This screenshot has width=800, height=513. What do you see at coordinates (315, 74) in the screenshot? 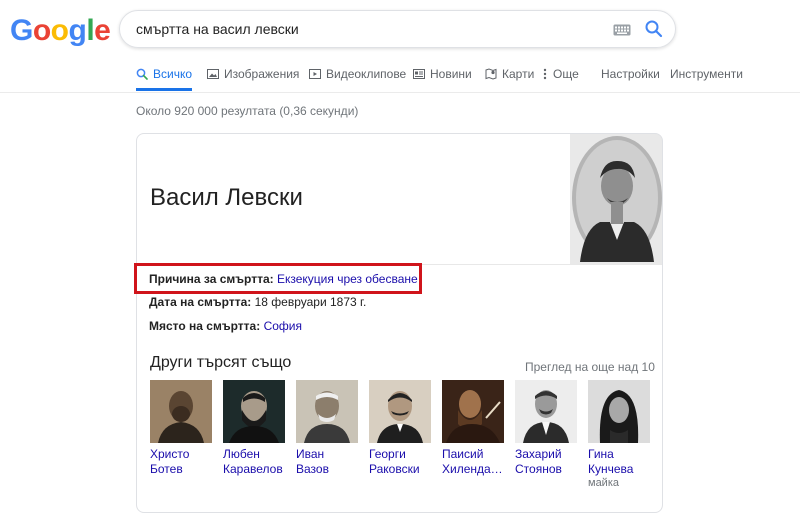
I see `video-icon` at bounding box center [315, 74].